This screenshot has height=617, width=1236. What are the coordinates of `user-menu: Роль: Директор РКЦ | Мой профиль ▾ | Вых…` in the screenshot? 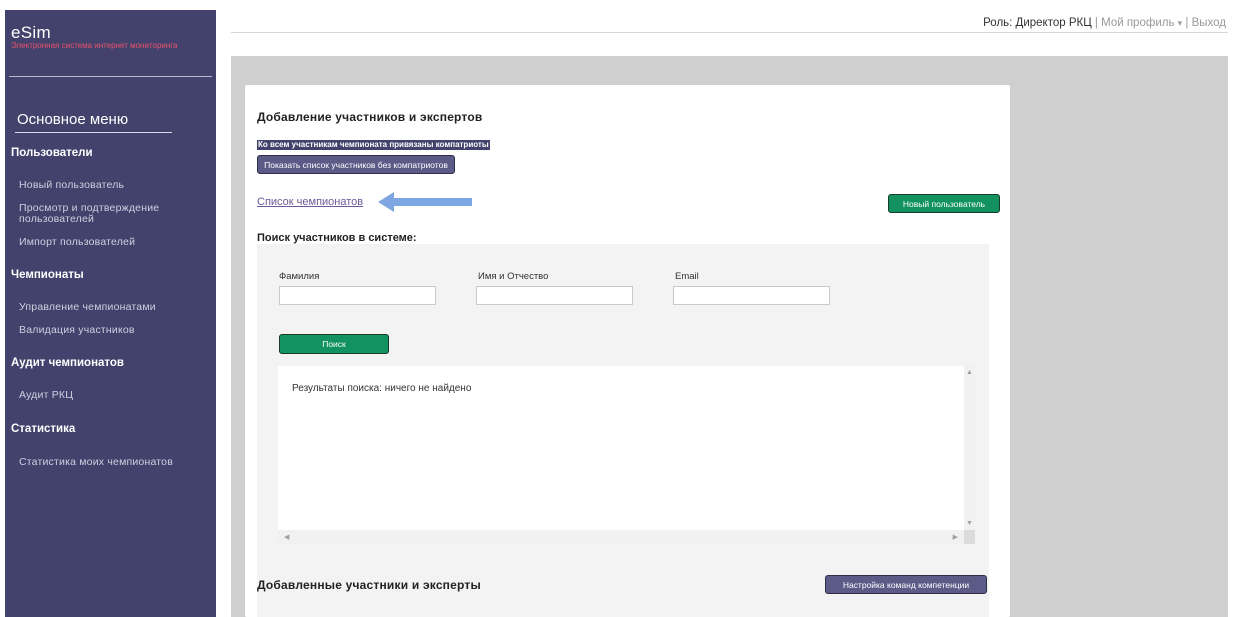 It's located at (1104, 23).